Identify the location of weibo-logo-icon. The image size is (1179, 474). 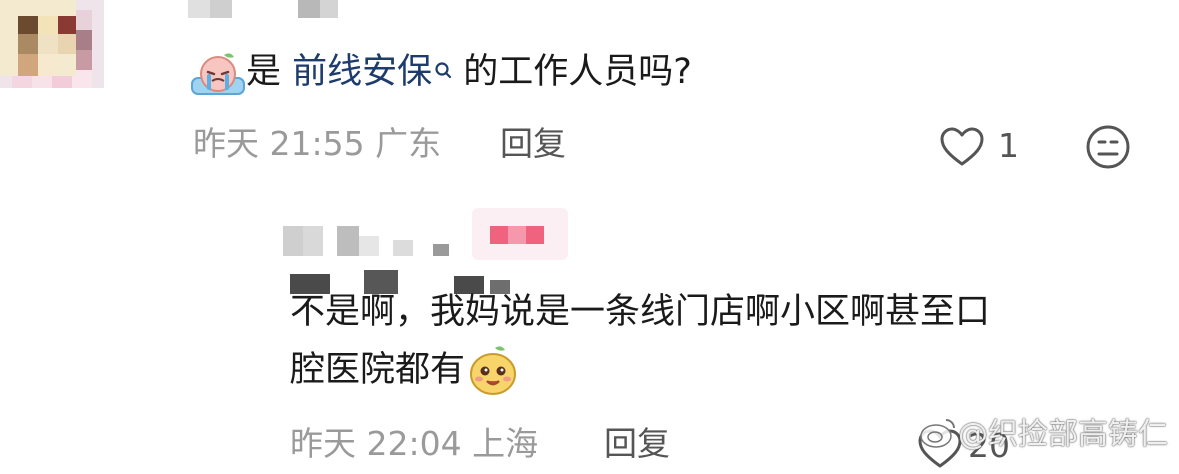
(938, 433).